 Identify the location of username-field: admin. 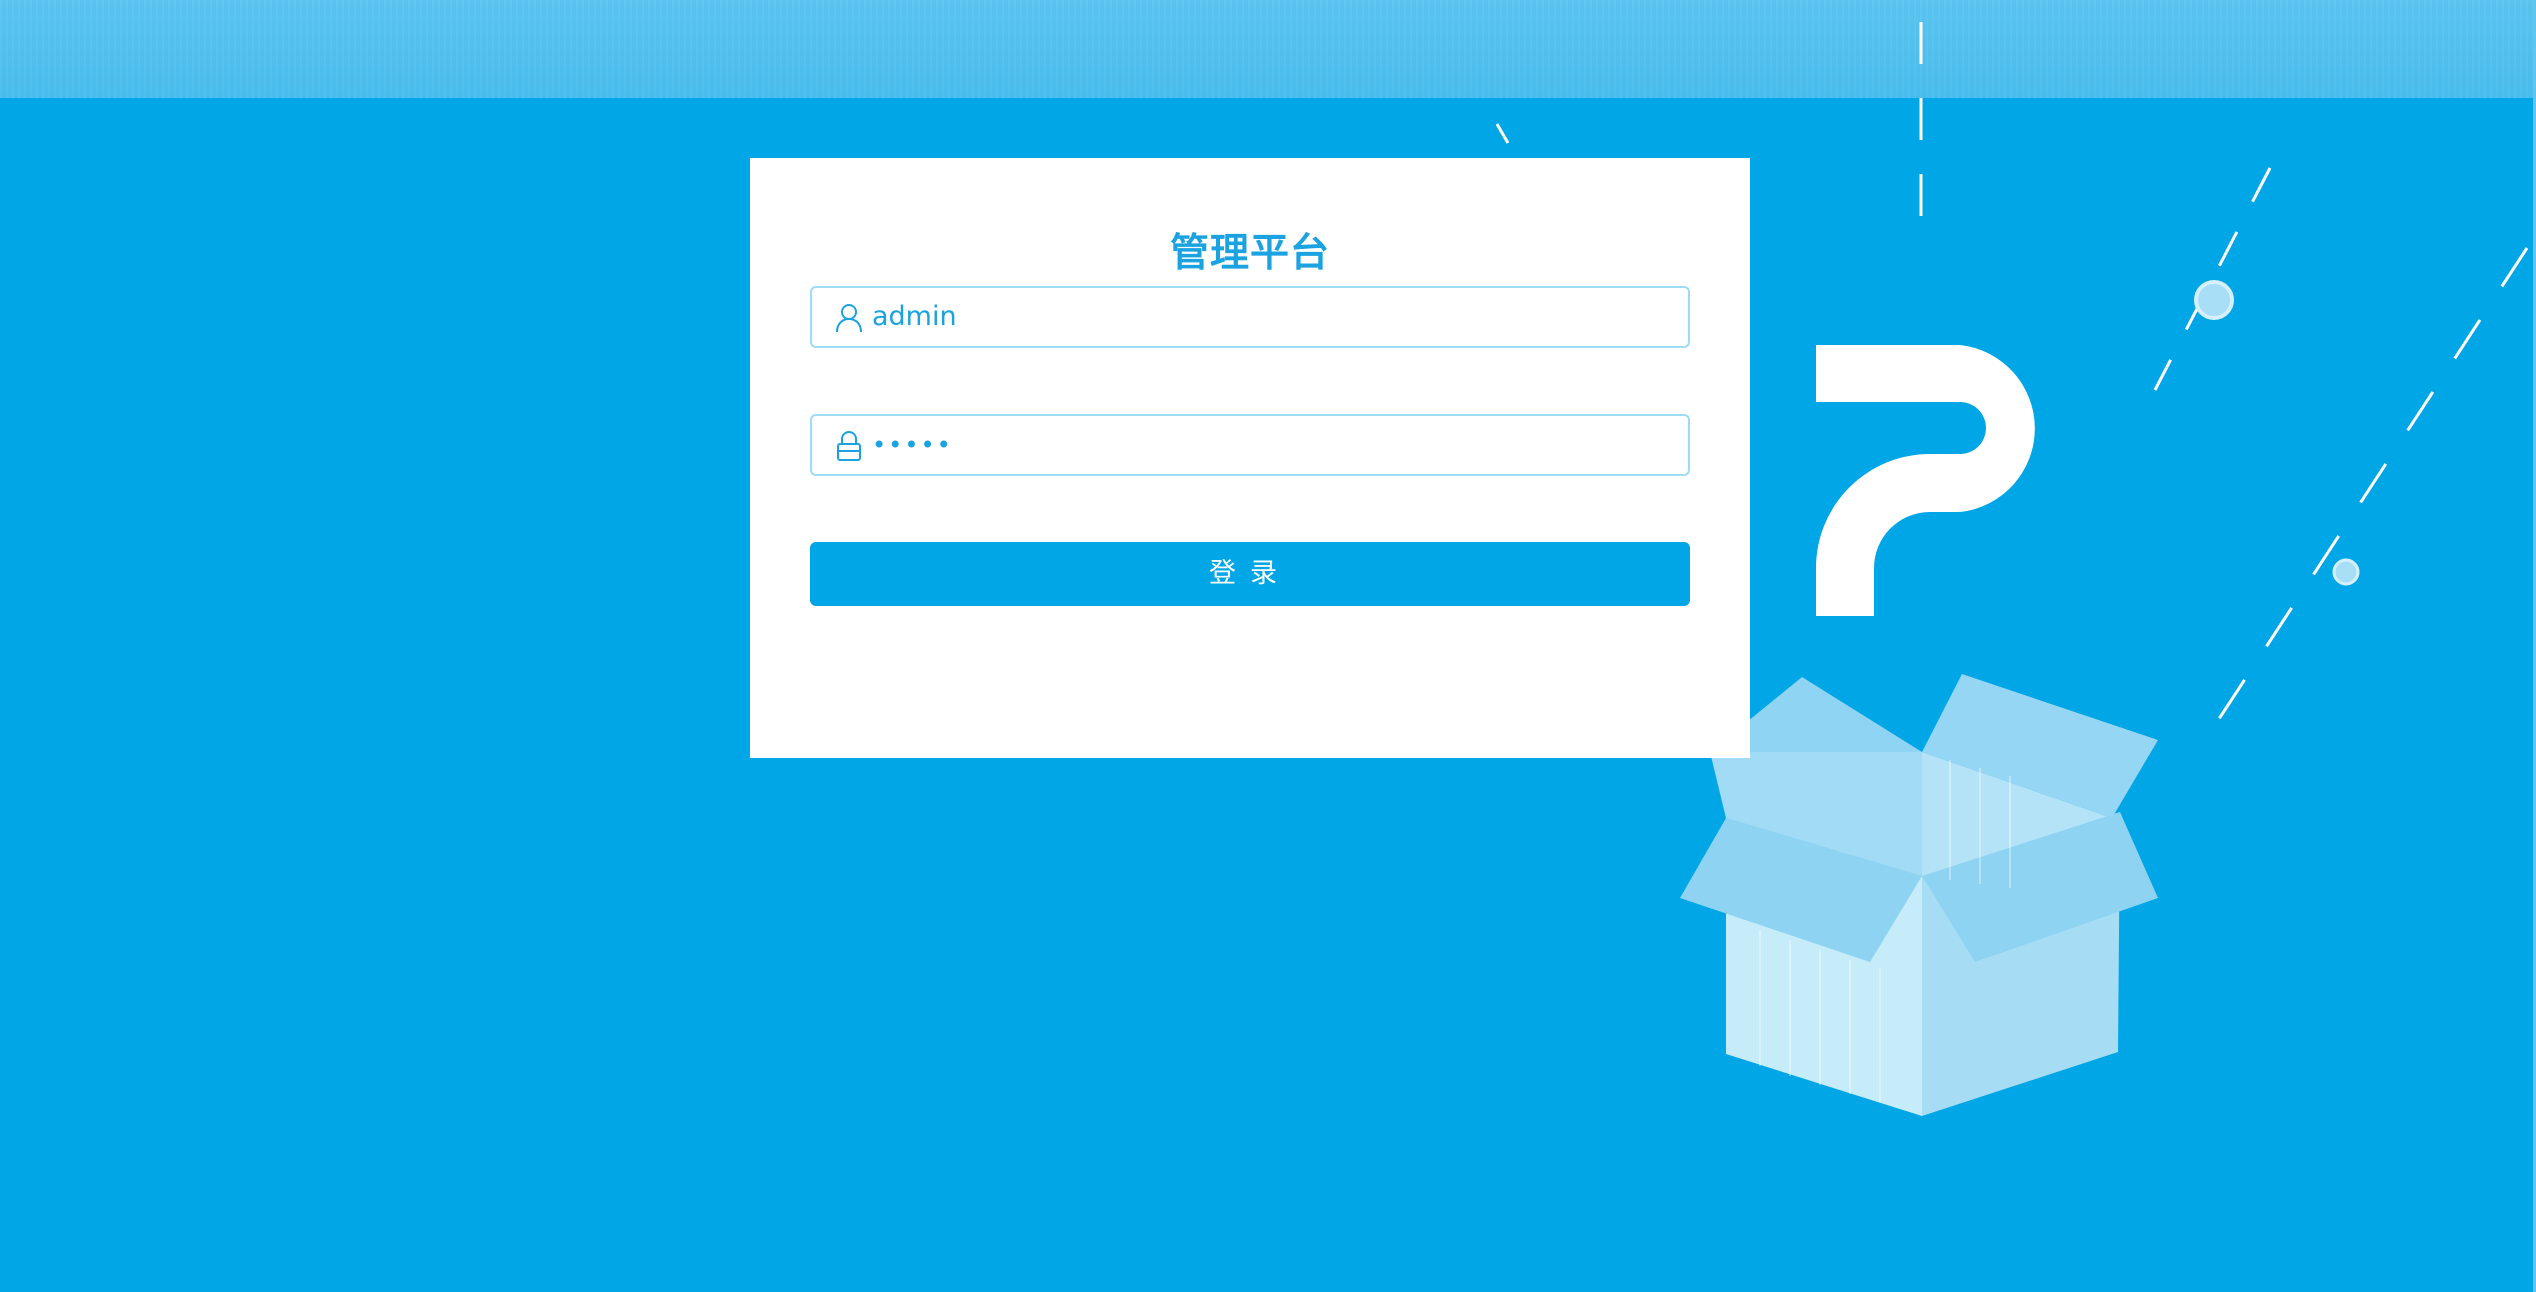
(1250, 317).